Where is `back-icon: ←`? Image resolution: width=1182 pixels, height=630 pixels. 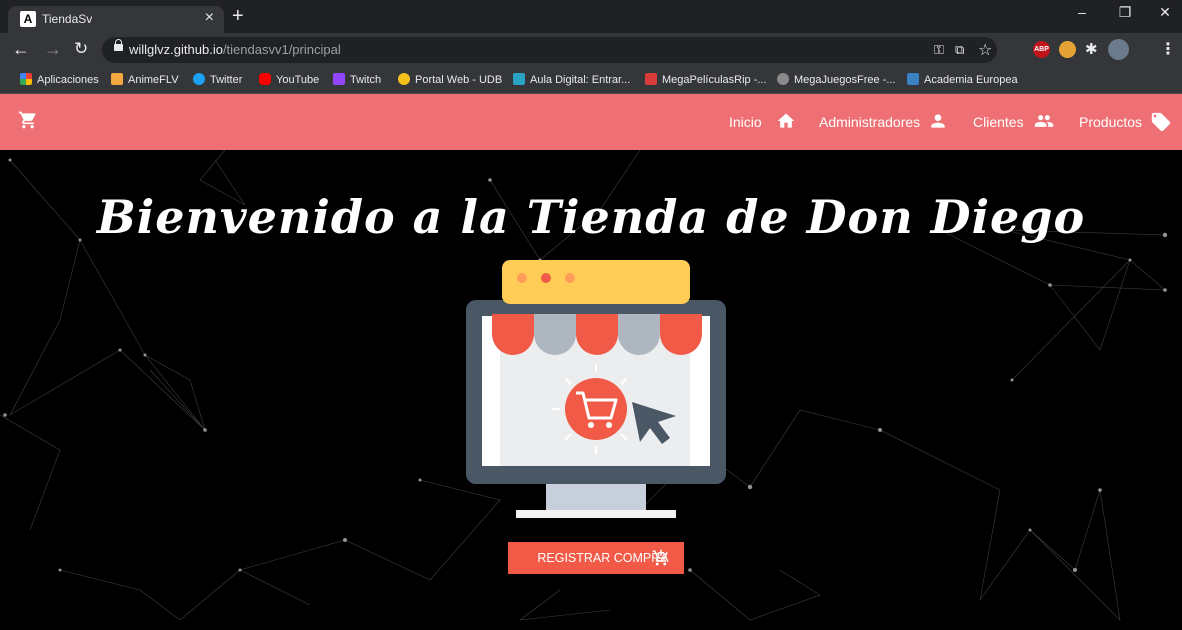
back-icon: ← is located at coordinates (21, 49).